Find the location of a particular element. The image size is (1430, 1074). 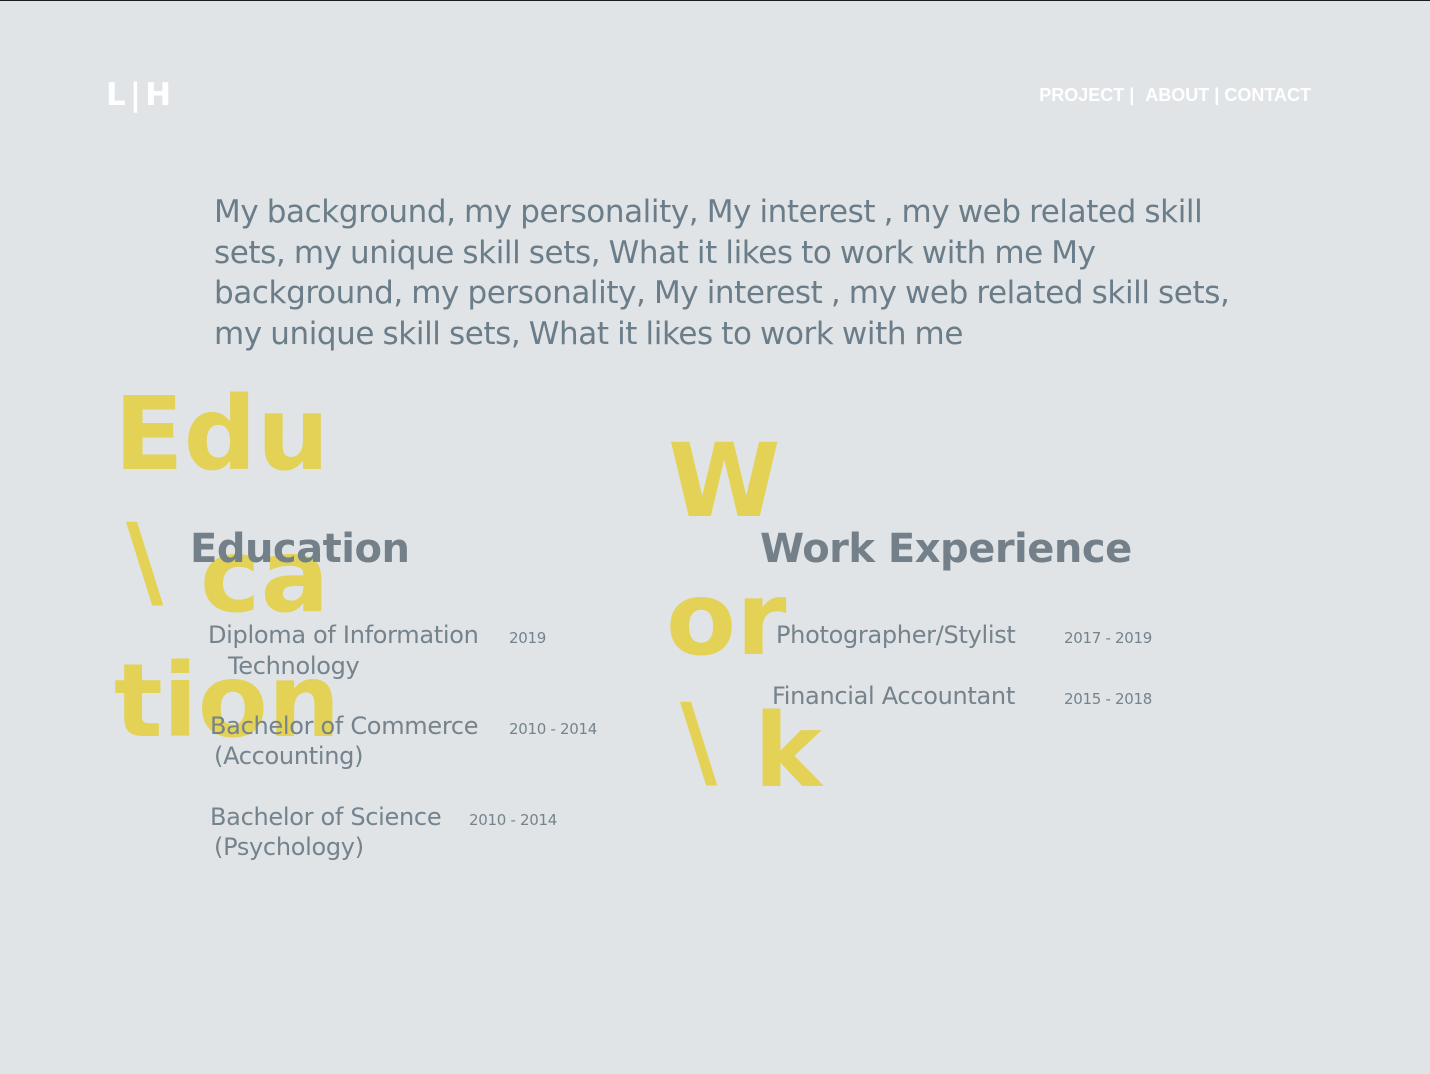

nav-link-project: PROJECT | is located at coordinates (1086, 95).